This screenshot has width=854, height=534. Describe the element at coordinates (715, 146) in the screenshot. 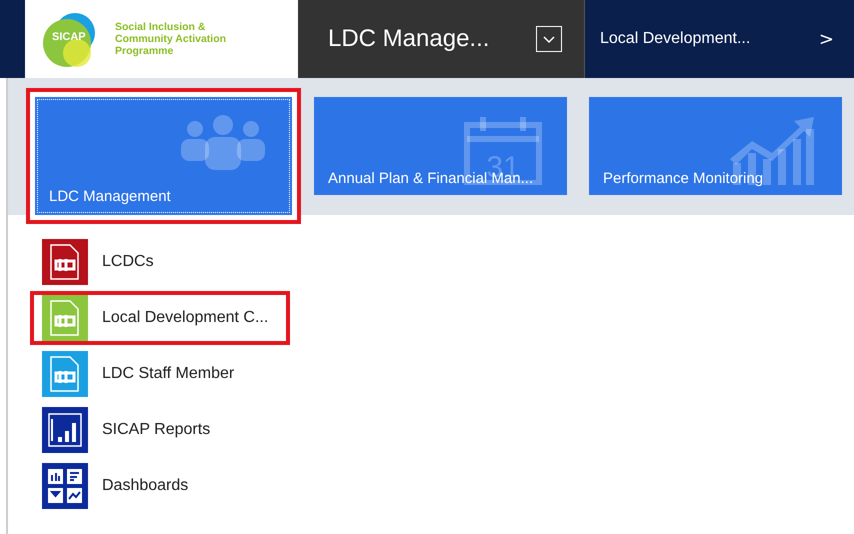

I see `nav-tile: Performance Monitoring` at that location.